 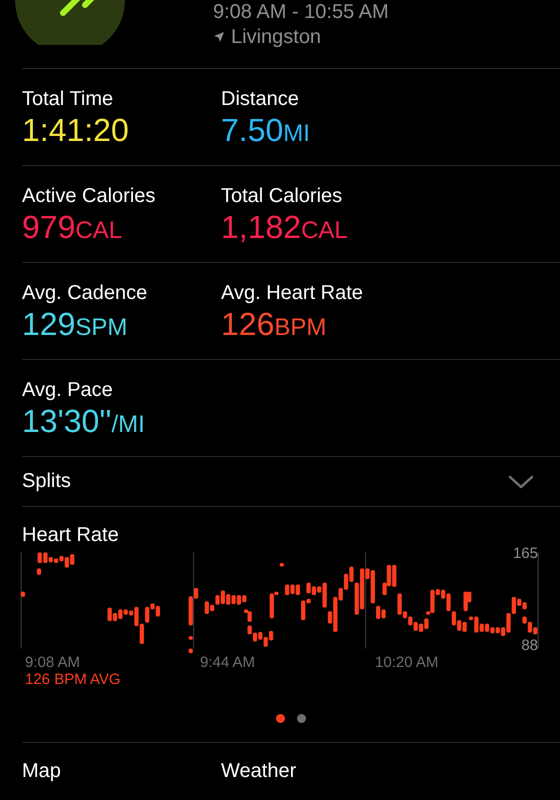 What do you see at coordinates (53, 662) in the screenshot?
I see `axis-label: 9:08 AM` at bounding box center [53, 662].